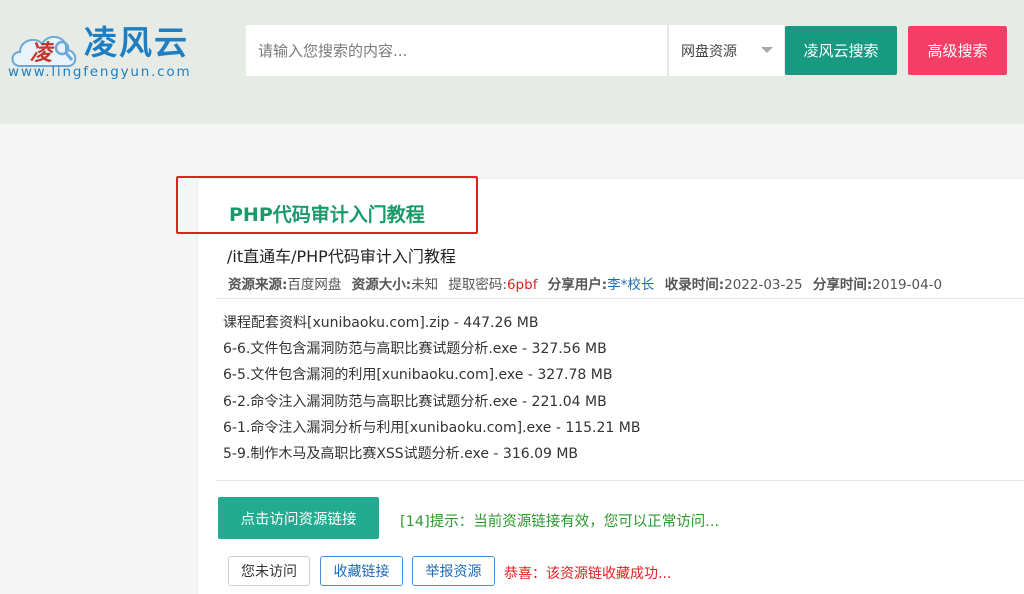  What do you see at coordinates (415, 349) in the screenshot?
I see `file-item: 6-6.文件包含漏洞防范与高职比赛试题分析.exe - 327.56 MB` at bounding box center [415, 349].